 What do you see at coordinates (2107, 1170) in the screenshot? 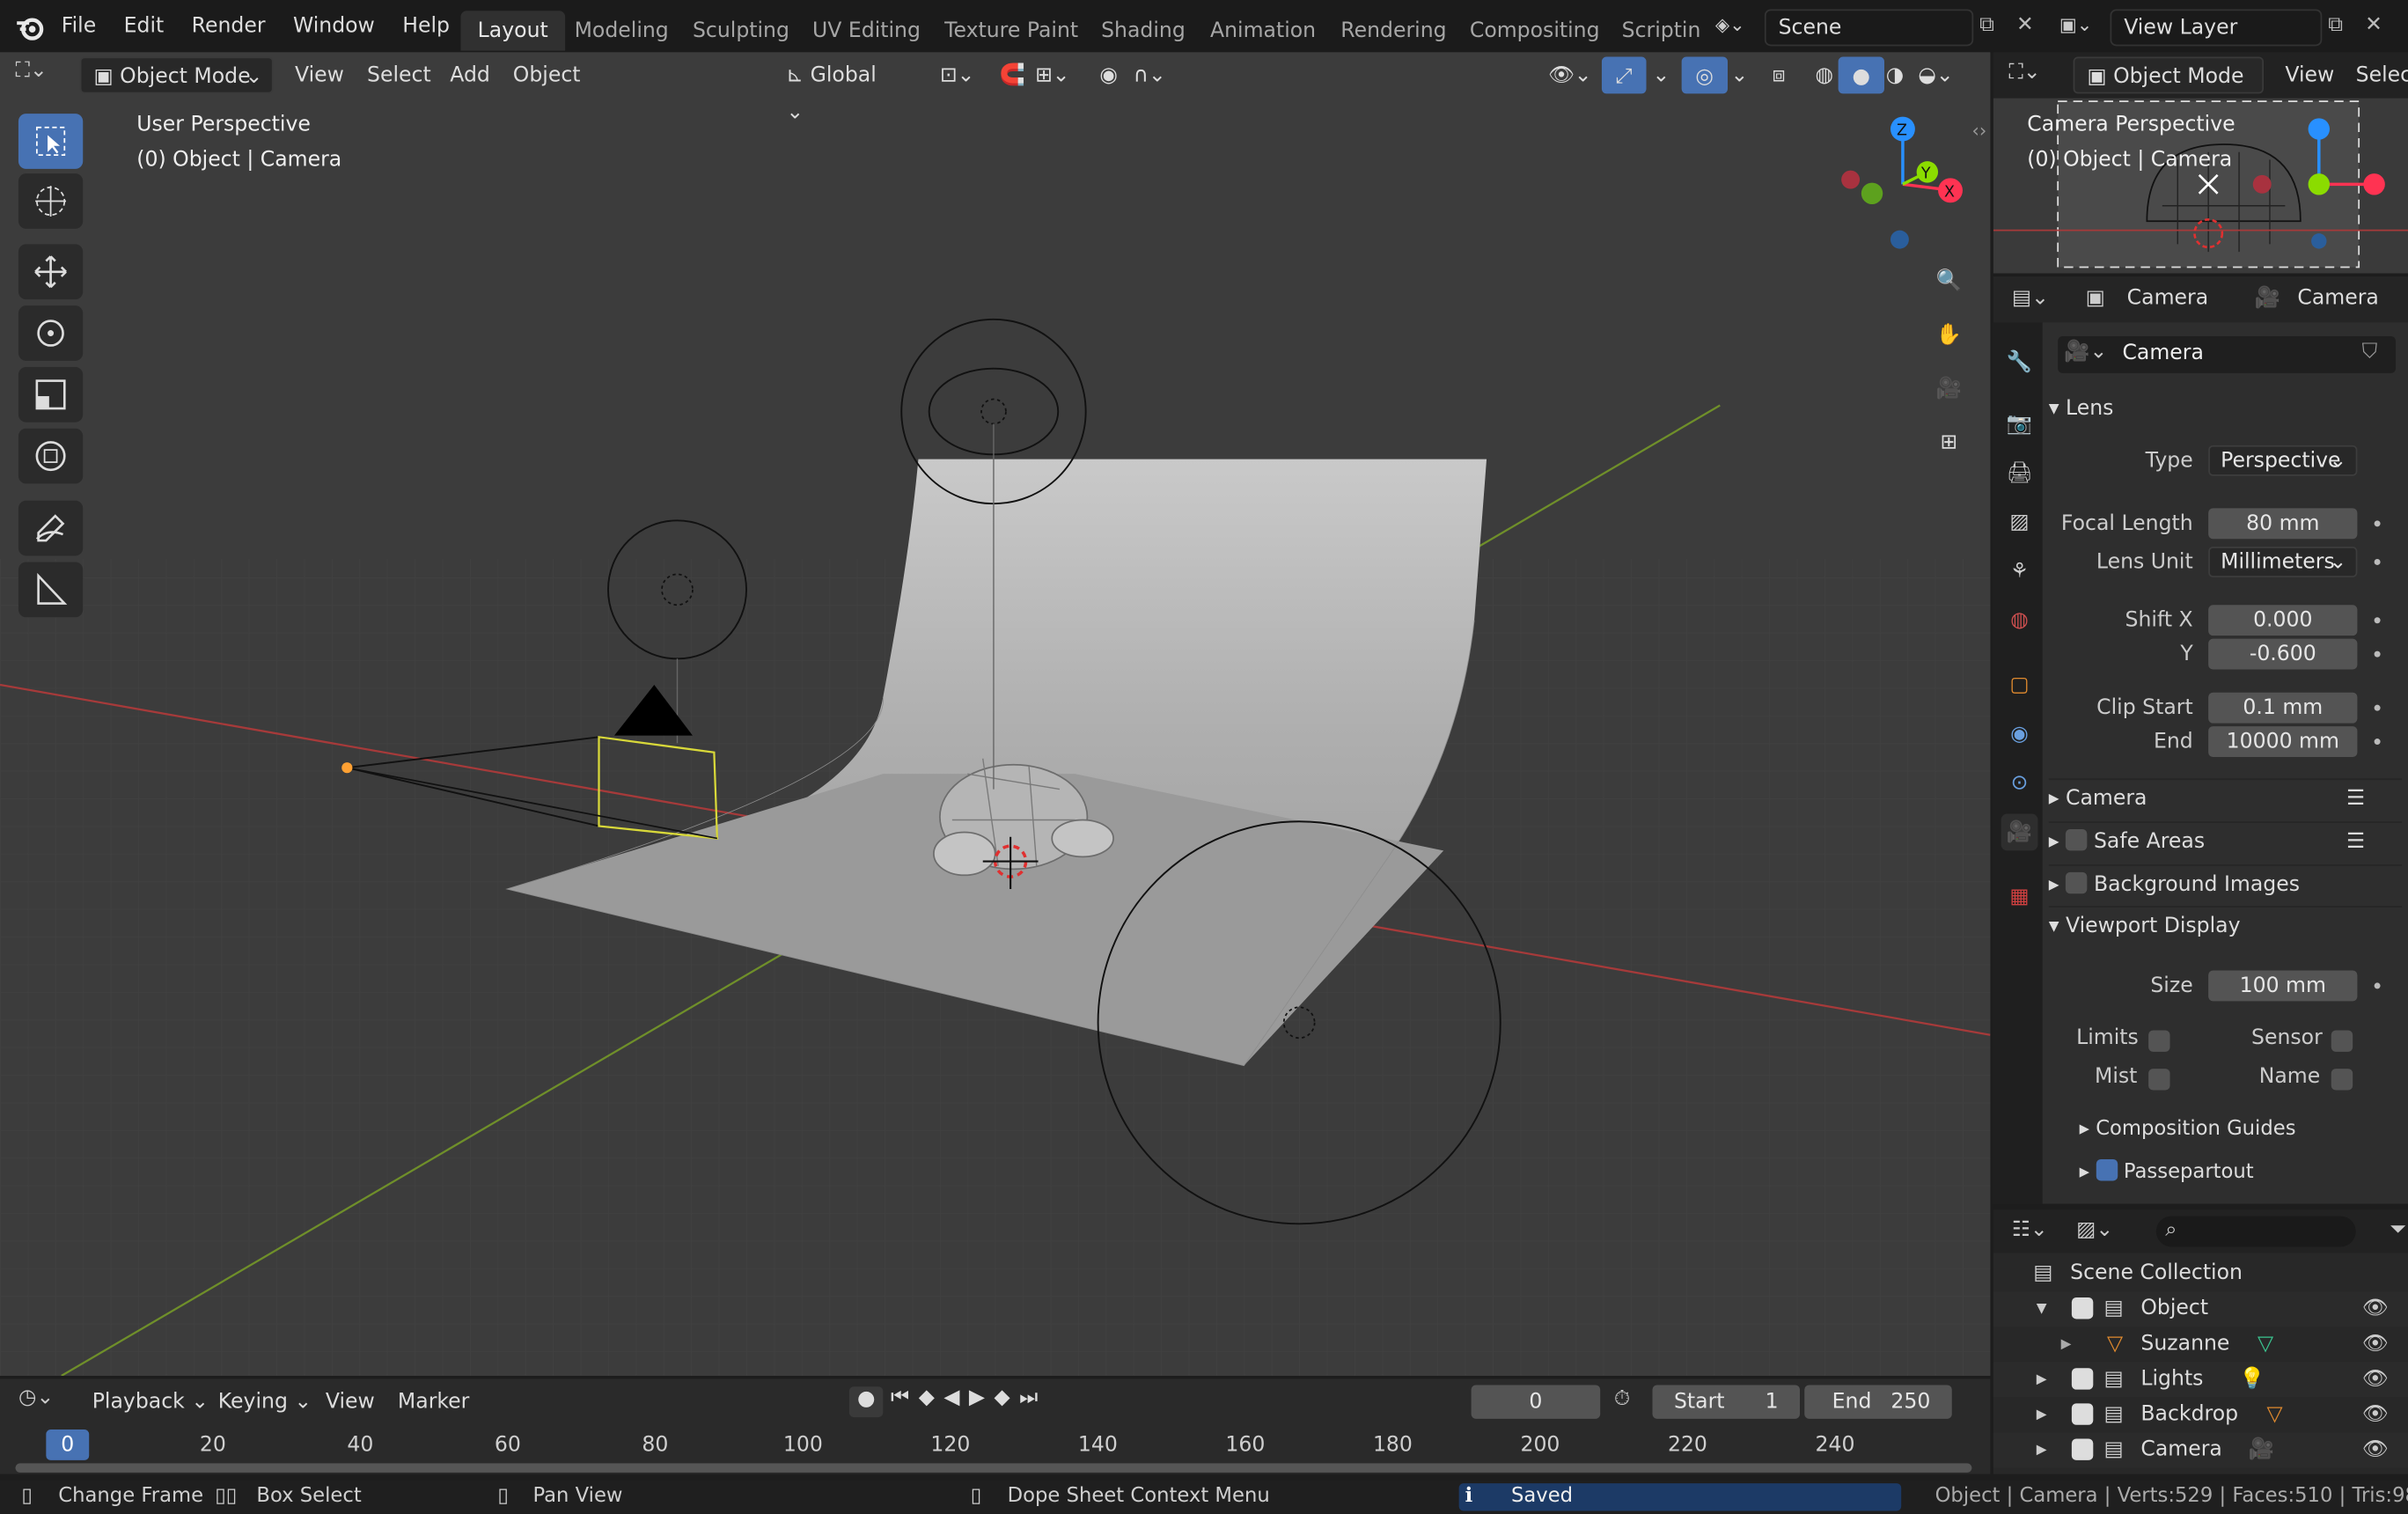
I see `passepartout-checkbox` at bounding box center [2107, 1170].